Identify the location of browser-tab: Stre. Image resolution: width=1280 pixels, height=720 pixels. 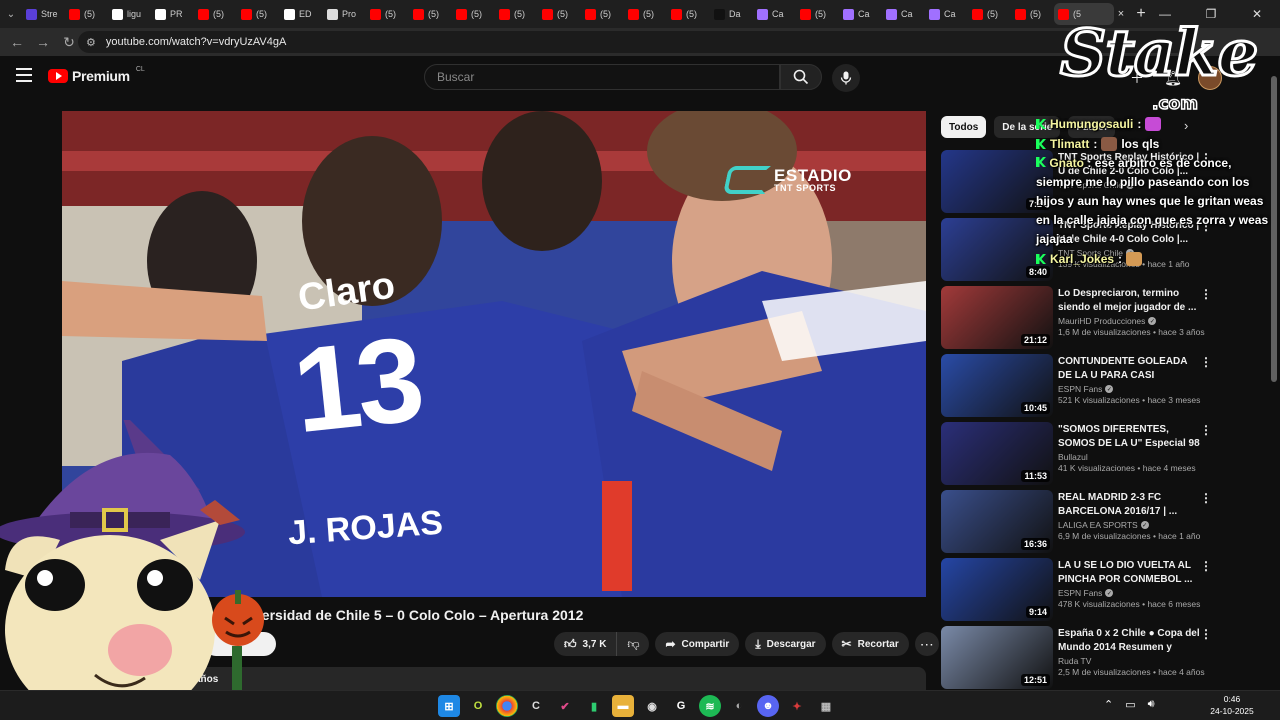
(43, 14).